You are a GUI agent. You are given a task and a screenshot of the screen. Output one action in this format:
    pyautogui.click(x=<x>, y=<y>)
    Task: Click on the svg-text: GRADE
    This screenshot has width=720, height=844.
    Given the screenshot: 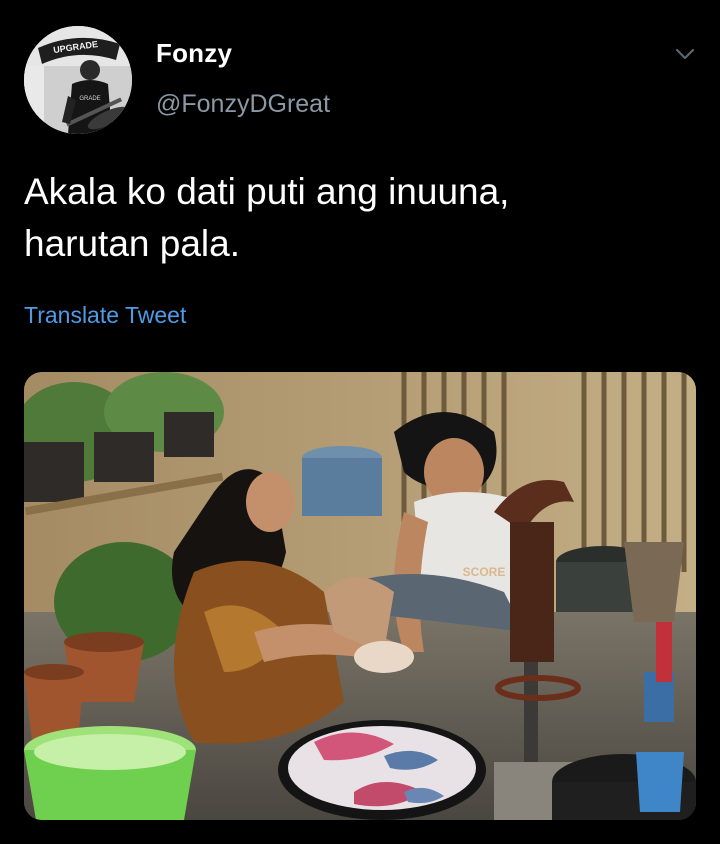 What is the action you would take?
    pyautogui.click(x=89, y=99)
    